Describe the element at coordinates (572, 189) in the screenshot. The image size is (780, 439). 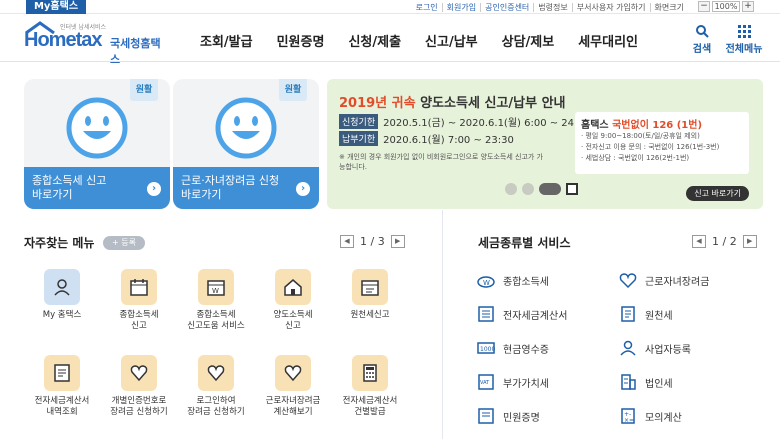
I see `carousel-stop-button` at that location.